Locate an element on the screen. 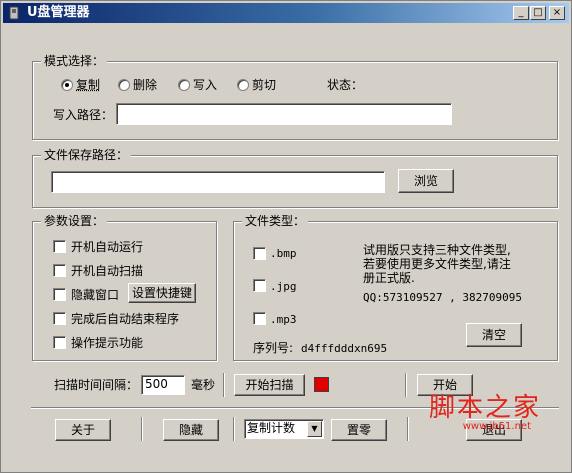 Image resolution: width=572 pixels, height=473 pixels. set-hotkey-button: 设置快捷键 is located at coordinates (162, 293).